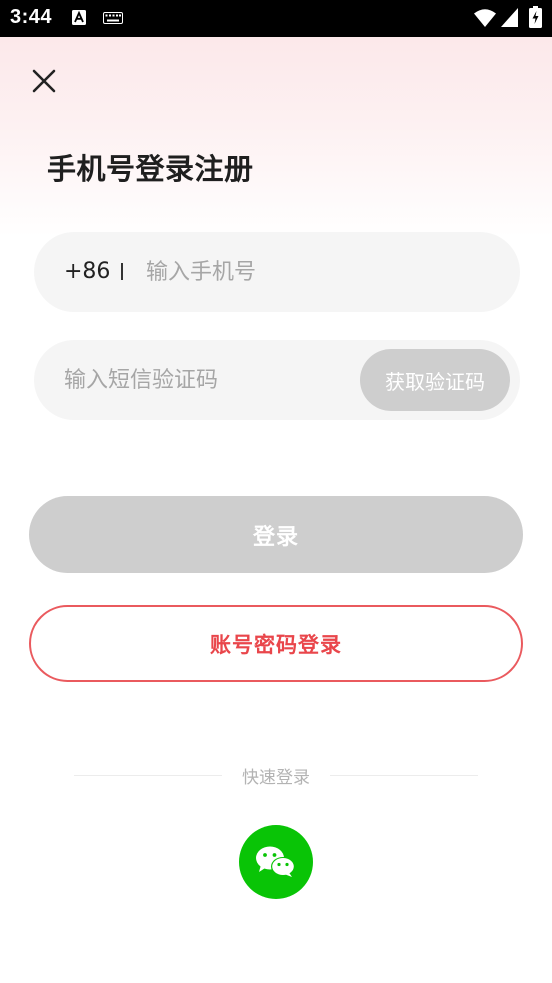 The width and height of the screenshot is (552, 983). What do you see at coordinates (485, 18) in the screenshot?
I see `wifi-icon` at bounding box center [485, 18].